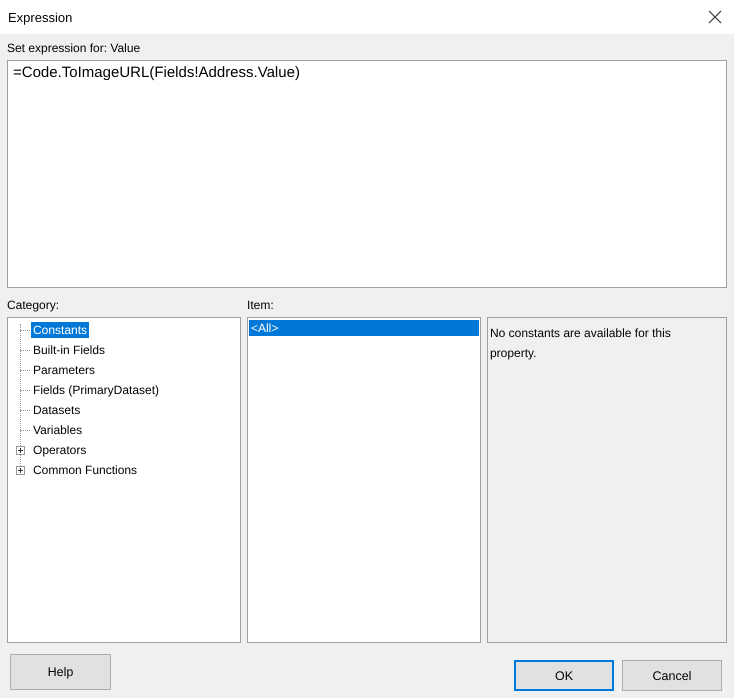  What do you see at coordinates (261, 305) in the screenshot?
I see `item-label: Item:` at bounding box center [261, 305].